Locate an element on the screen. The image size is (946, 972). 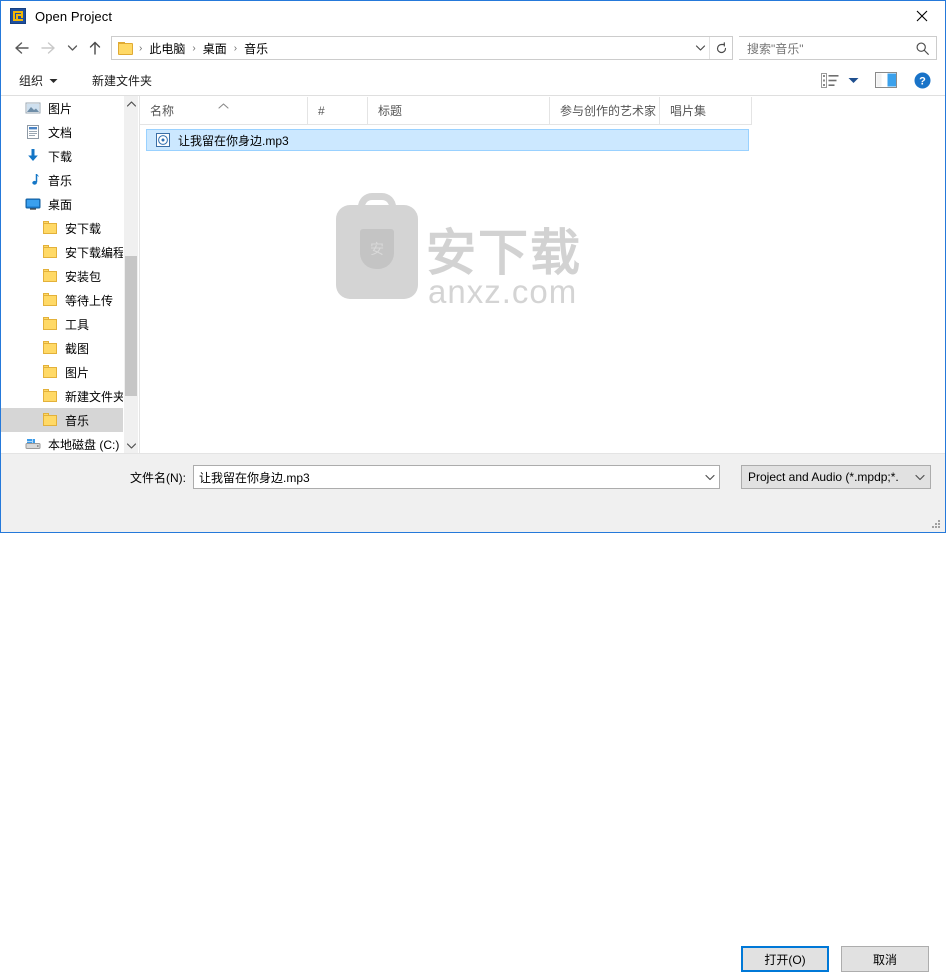
audio-file-icon is located at coordinates (163, 140).